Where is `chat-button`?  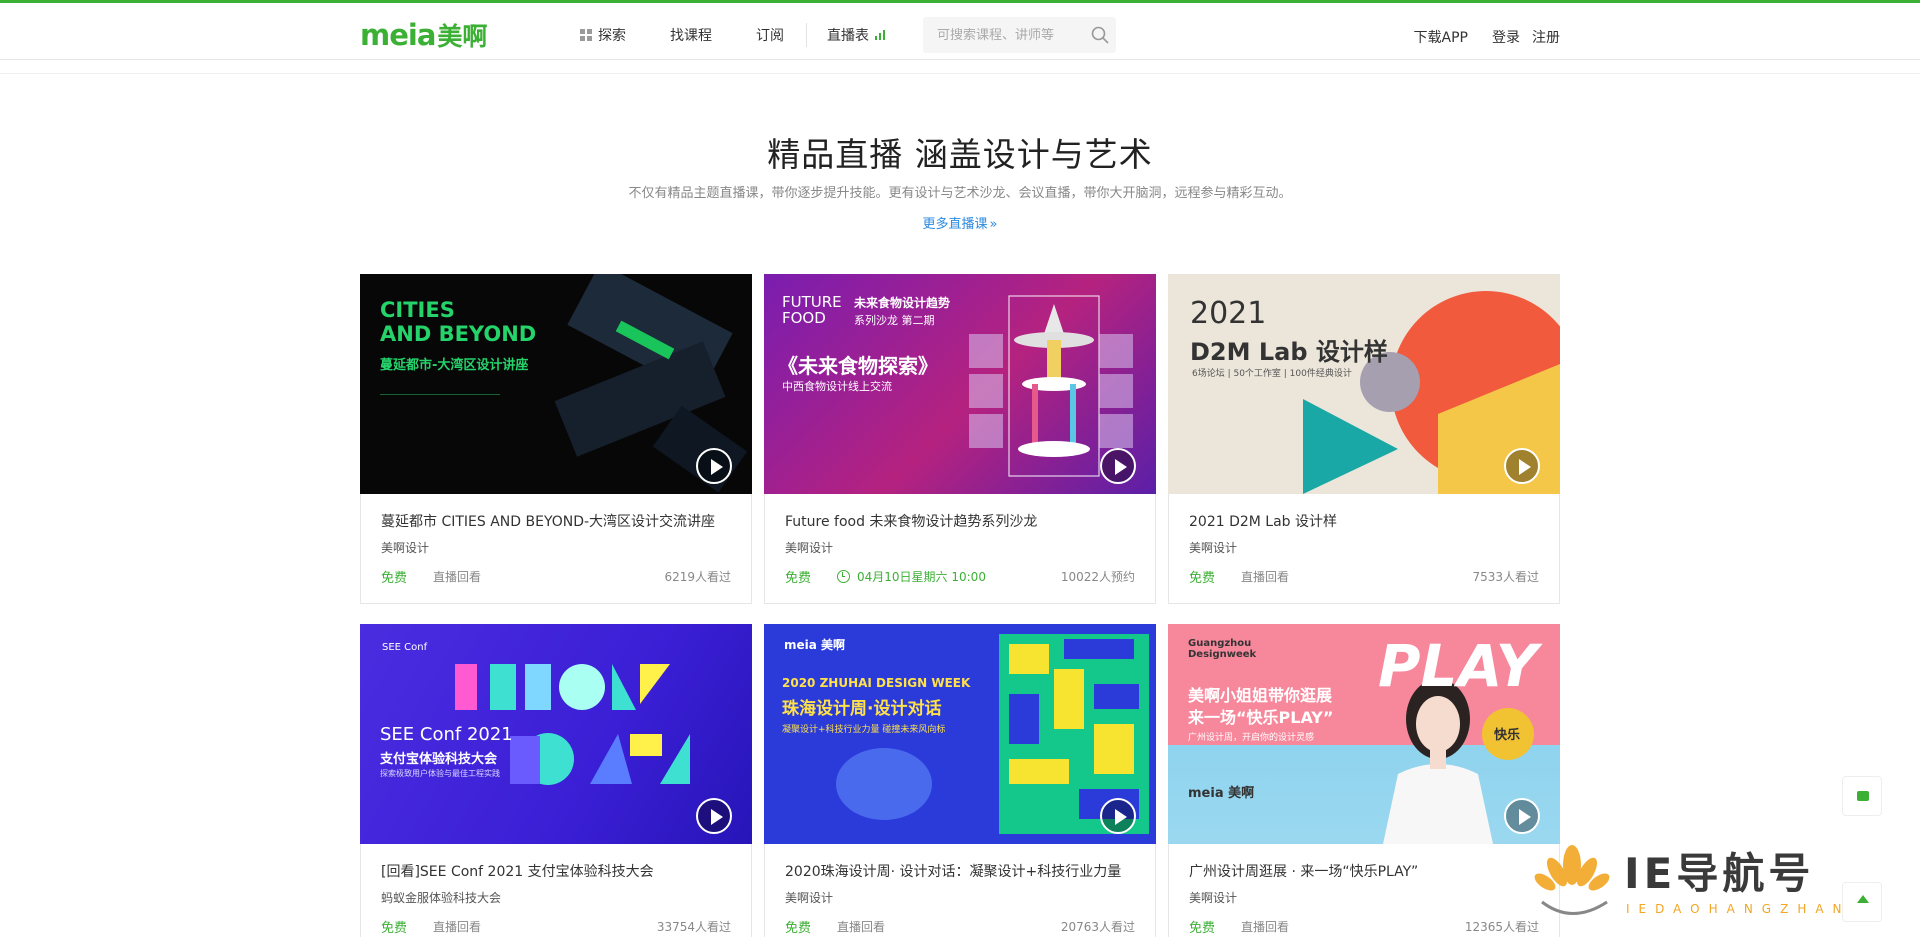
chat-button is located at coordinates (1862, 796).